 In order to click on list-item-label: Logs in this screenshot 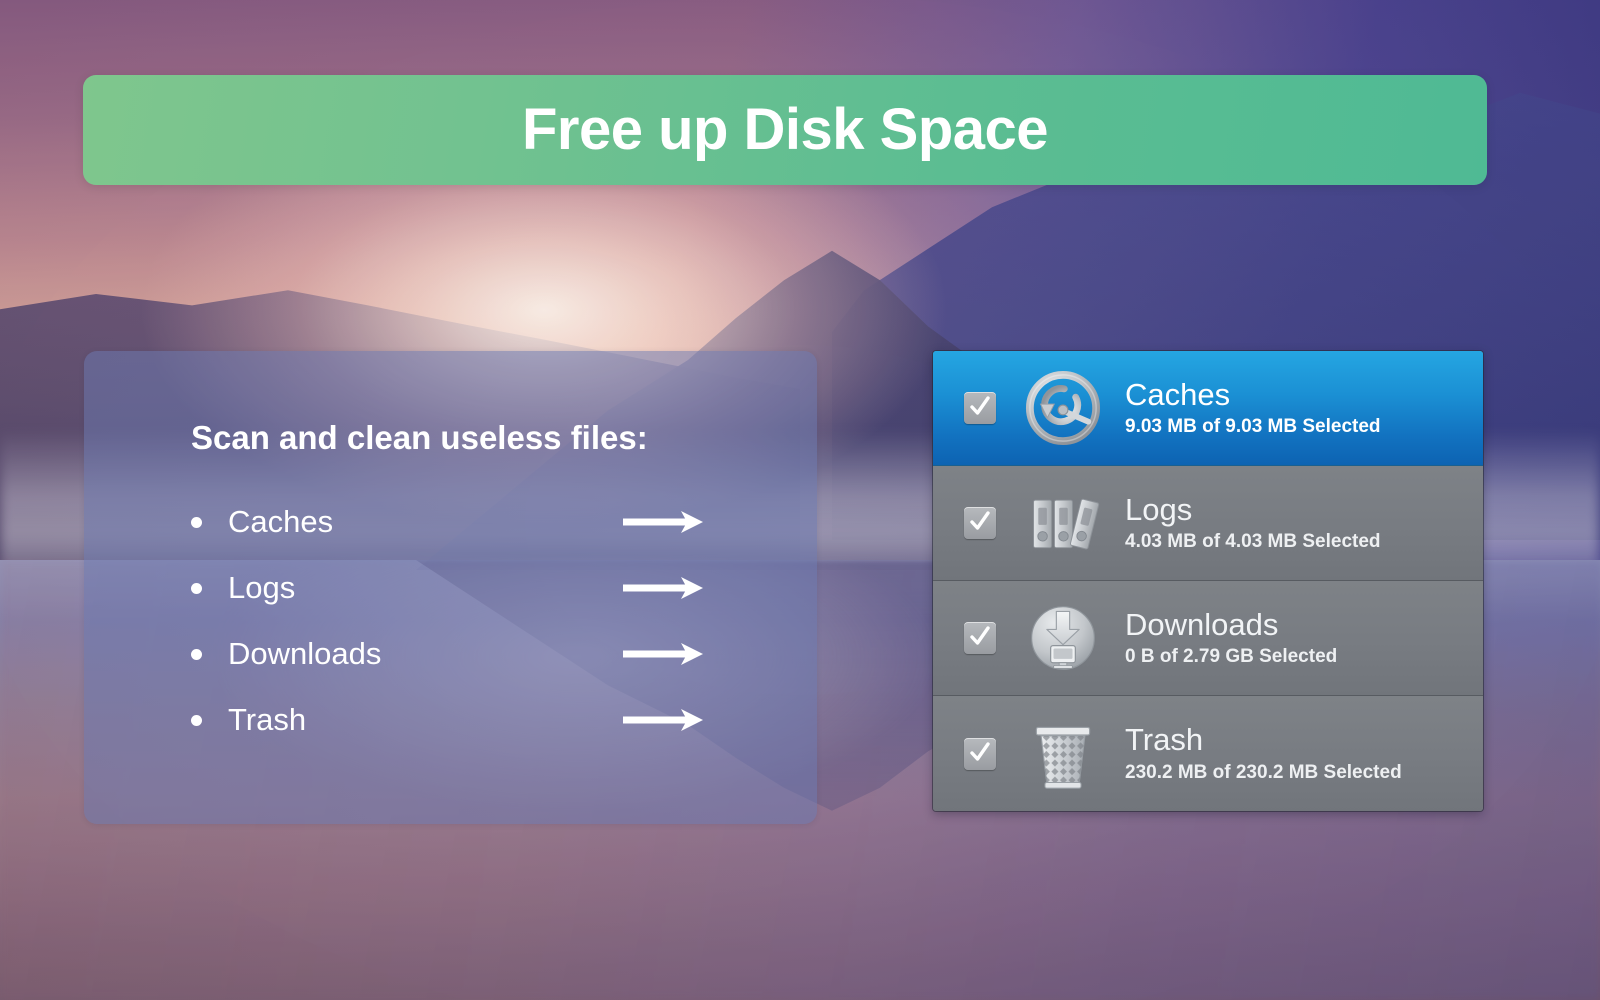, I will do `click(262, 587)`.